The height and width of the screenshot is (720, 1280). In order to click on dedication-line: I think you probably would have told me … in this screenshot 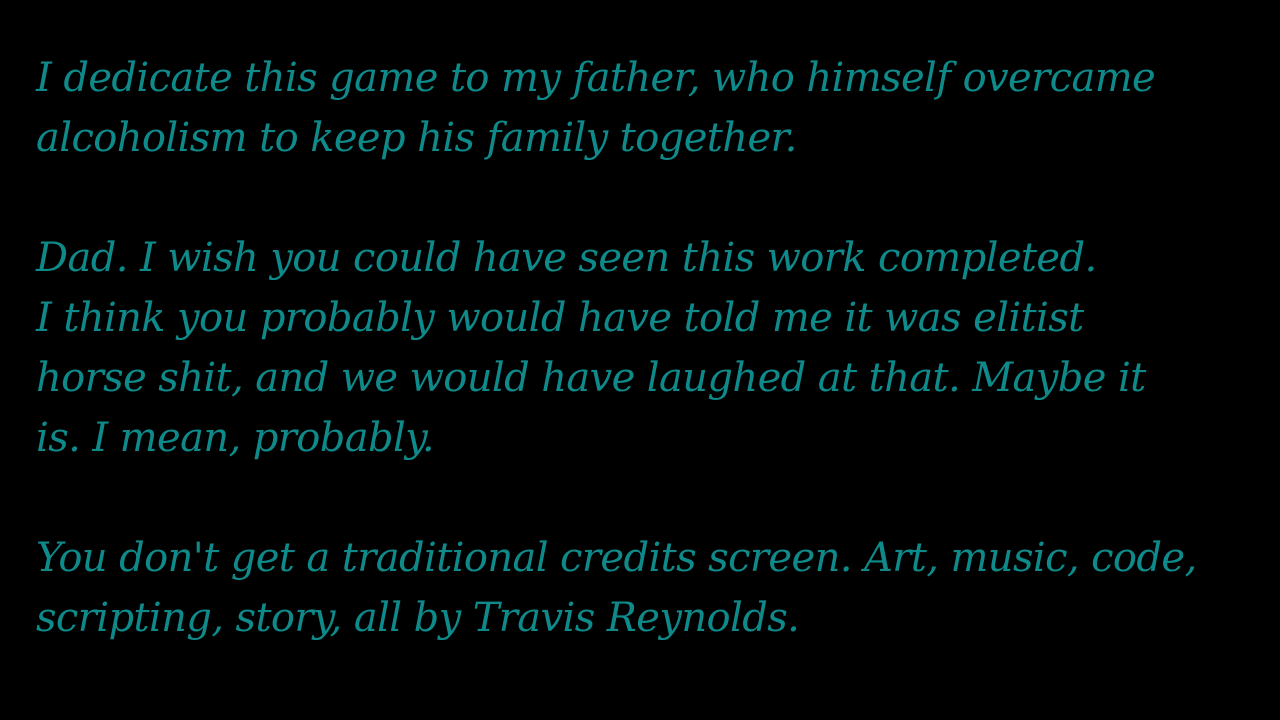, I will do `click(560, 318)`.